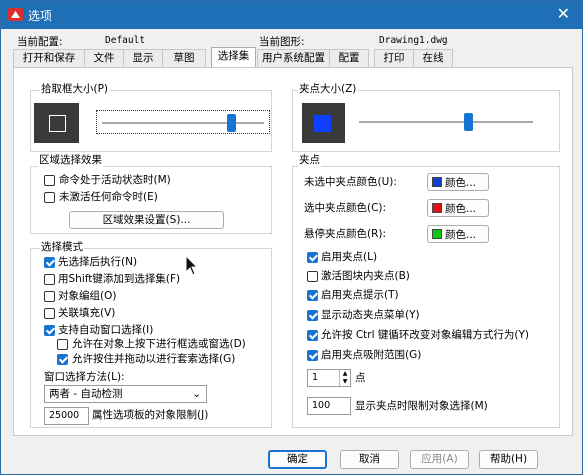 This screenshot has width=583, height=475. Describe the element at coordinates (75, 89) in the screenshot. I see `pickbox-title: 拾取框大小(P)` at that location.